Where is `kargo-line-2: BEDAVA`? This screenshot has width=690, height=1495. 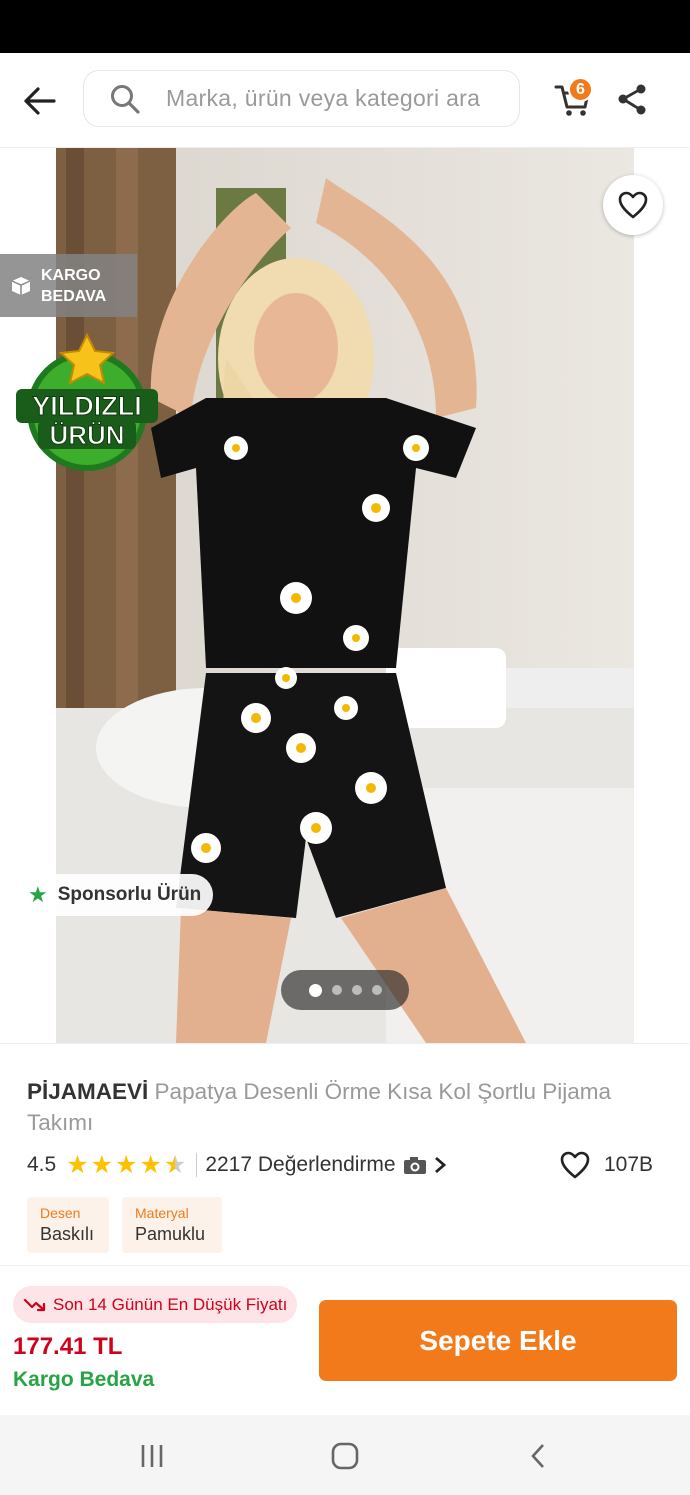 kargo-line-2: BEDAVA is located at coordinates (74, 296).